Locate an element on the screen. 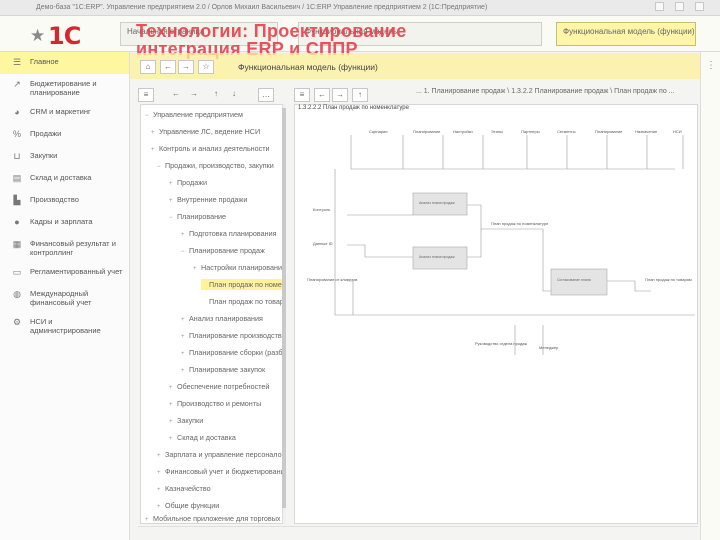 This screenshot has width=720, height=540. home-icon: ⌂ is located at coordinates (148, 67).